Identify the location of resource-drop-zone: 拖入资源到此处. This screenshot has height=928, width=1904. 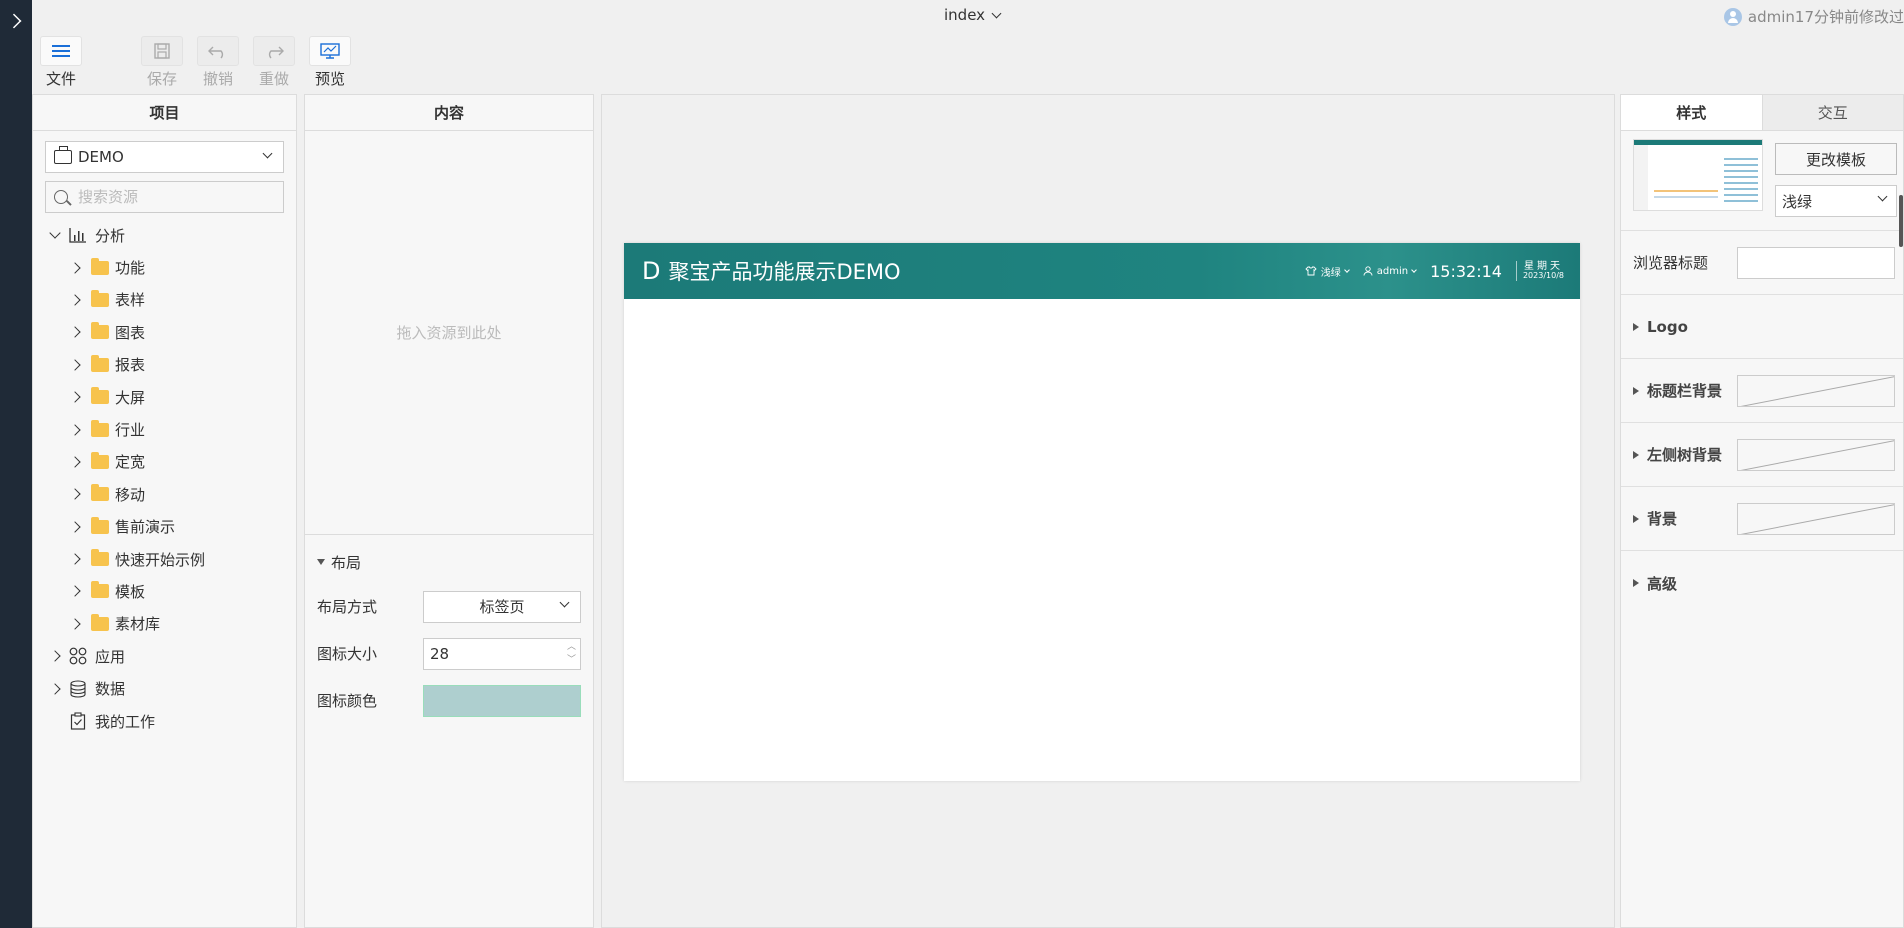
(449, 333).